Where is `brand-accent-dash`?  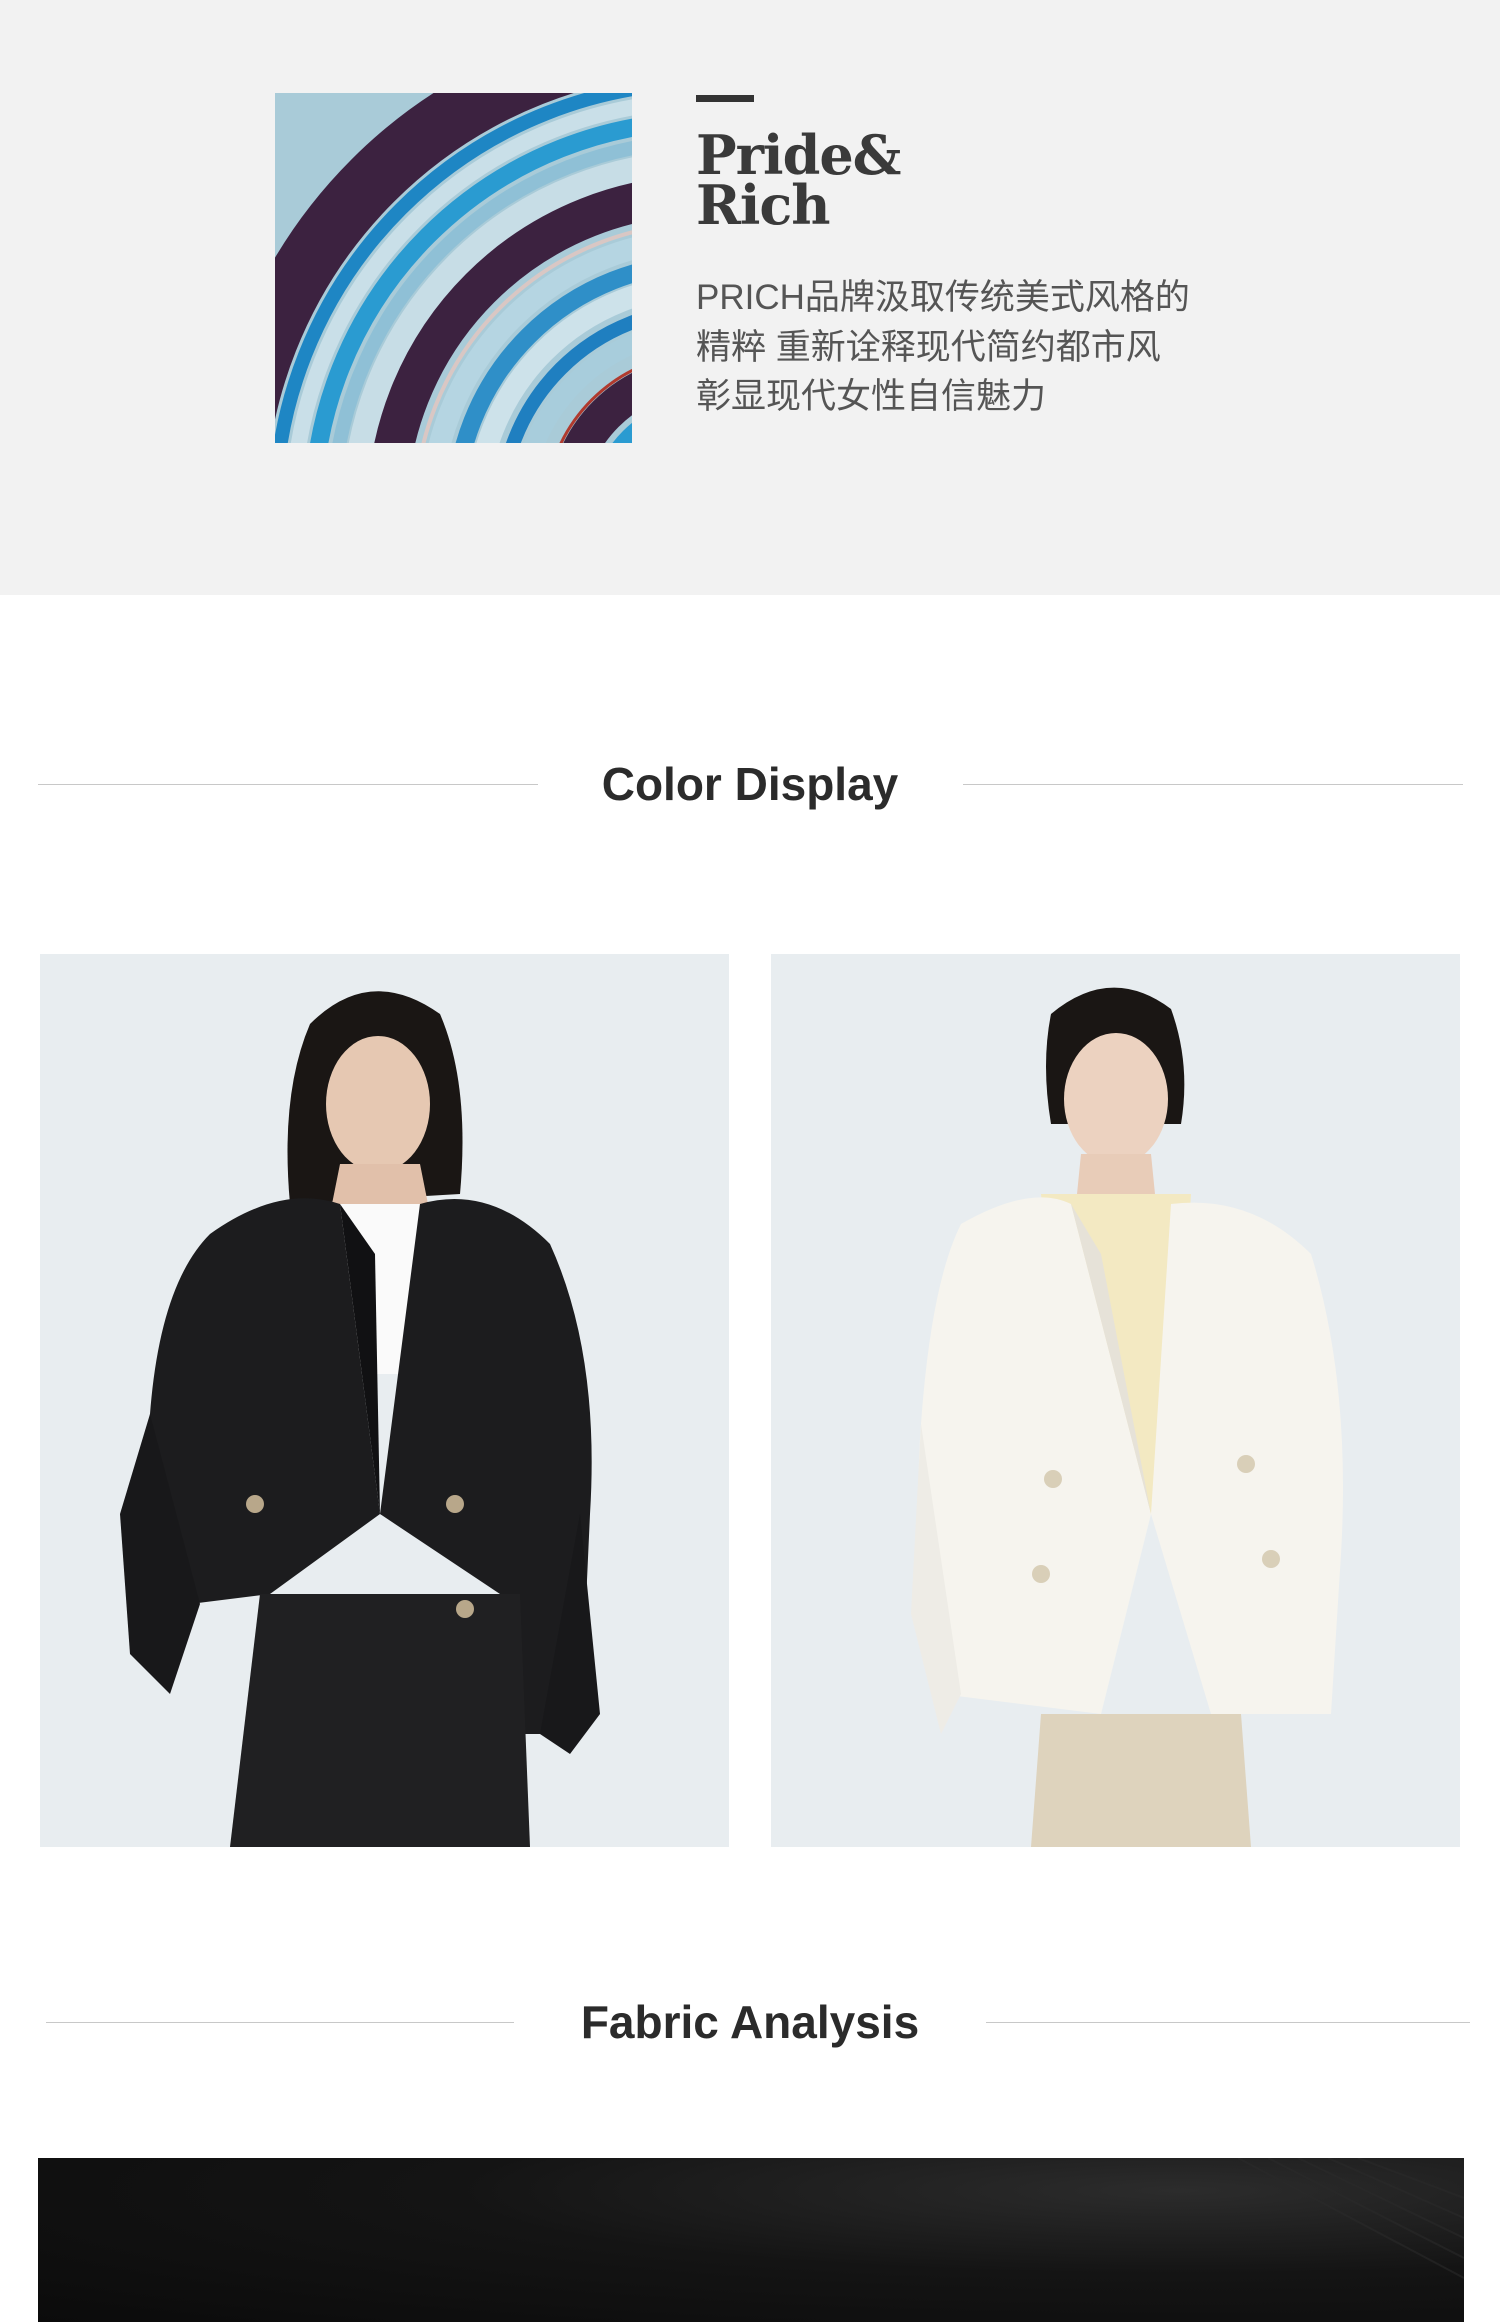 brand-accent-dash is located at coordinates (725, 98).